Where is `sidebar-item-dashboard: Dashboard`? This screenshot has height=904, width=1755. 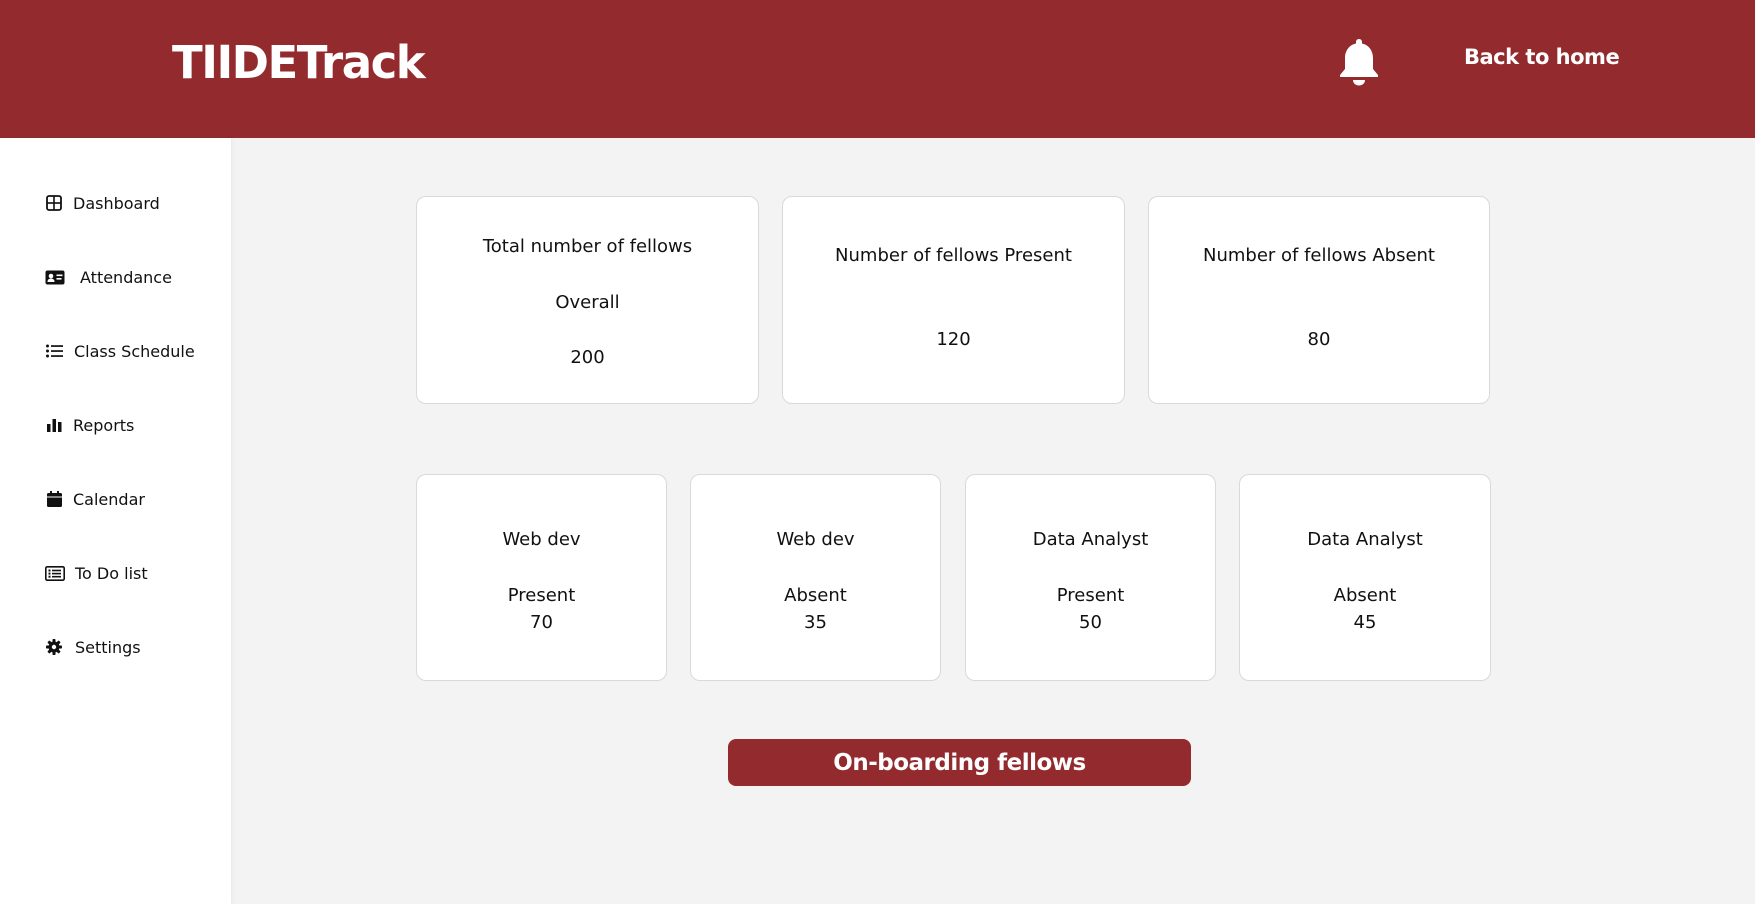 sidebar-item-dashboard: Dashboard is located at coordinates (102, 203).